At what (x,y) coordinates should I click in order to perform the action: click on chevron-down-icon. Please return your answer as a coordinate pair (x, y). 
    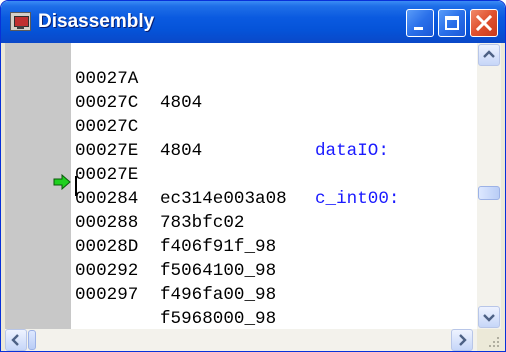
    Looking at the image, I should click on (489, 318).